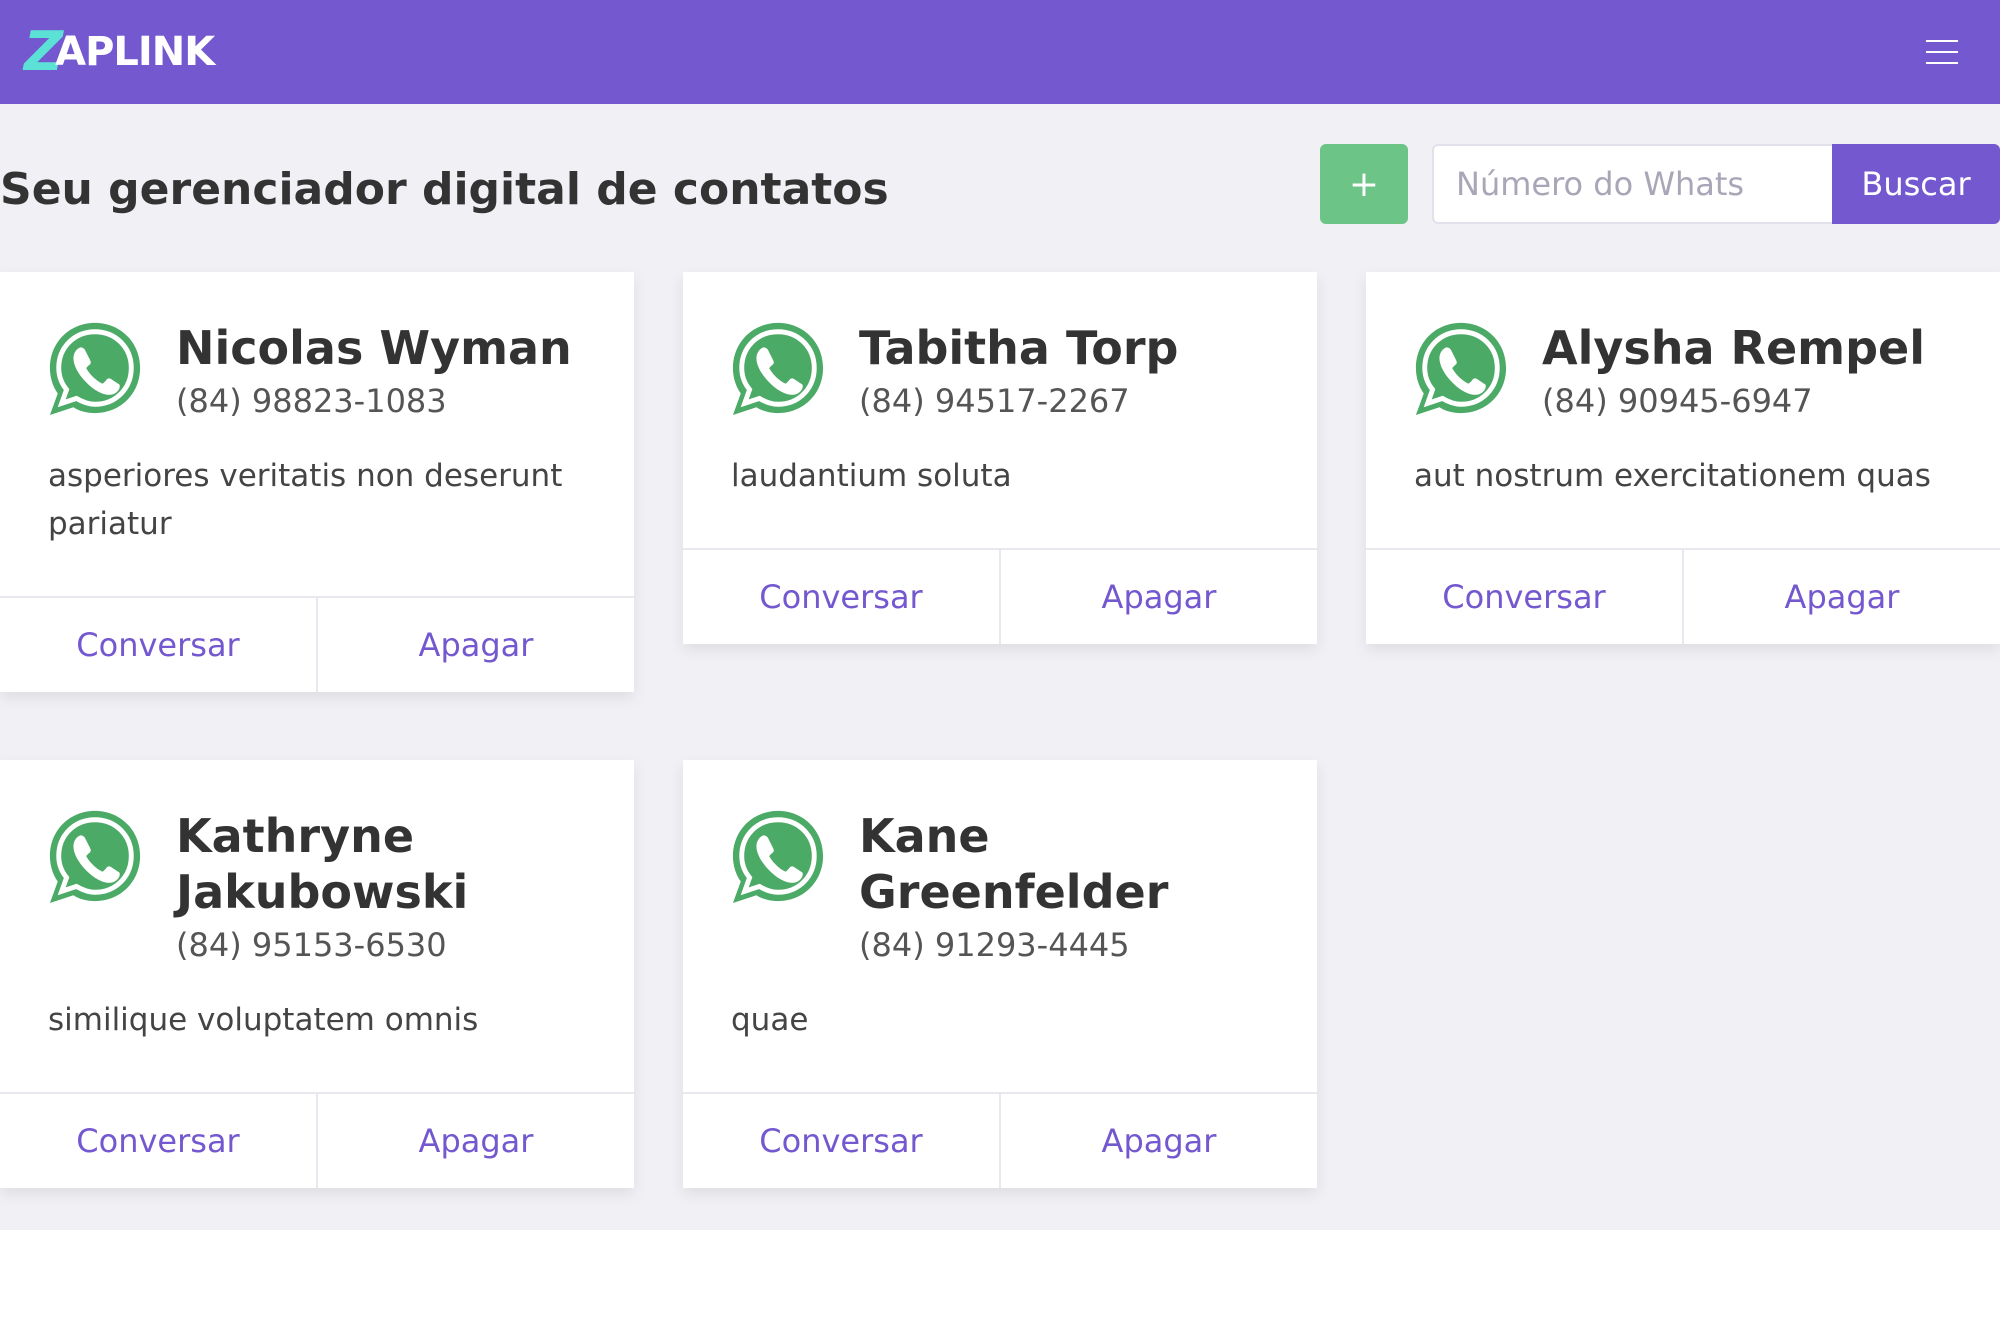  Describe the element at coordinates (374, 348) in the screenshot. I see `contact-name: Nicolas Wyman` at that location.